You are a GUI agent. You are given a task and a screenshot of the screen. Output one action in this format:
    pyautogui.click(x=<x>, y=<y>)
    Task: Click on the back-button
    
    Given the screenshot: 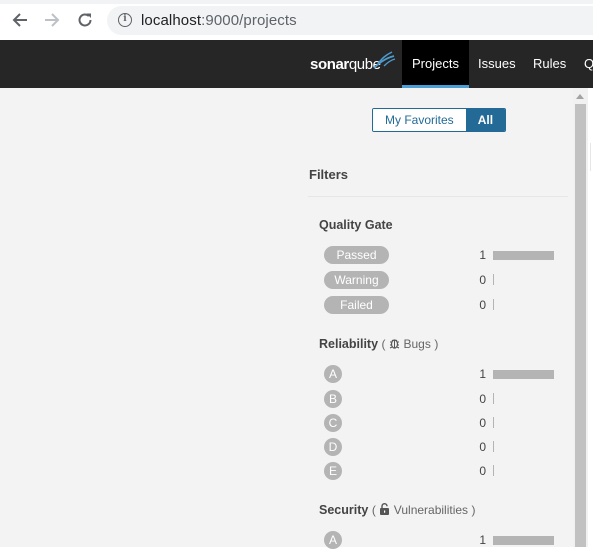 What is the action you would take?
    pyautogui.click(x=20, y=20)
    